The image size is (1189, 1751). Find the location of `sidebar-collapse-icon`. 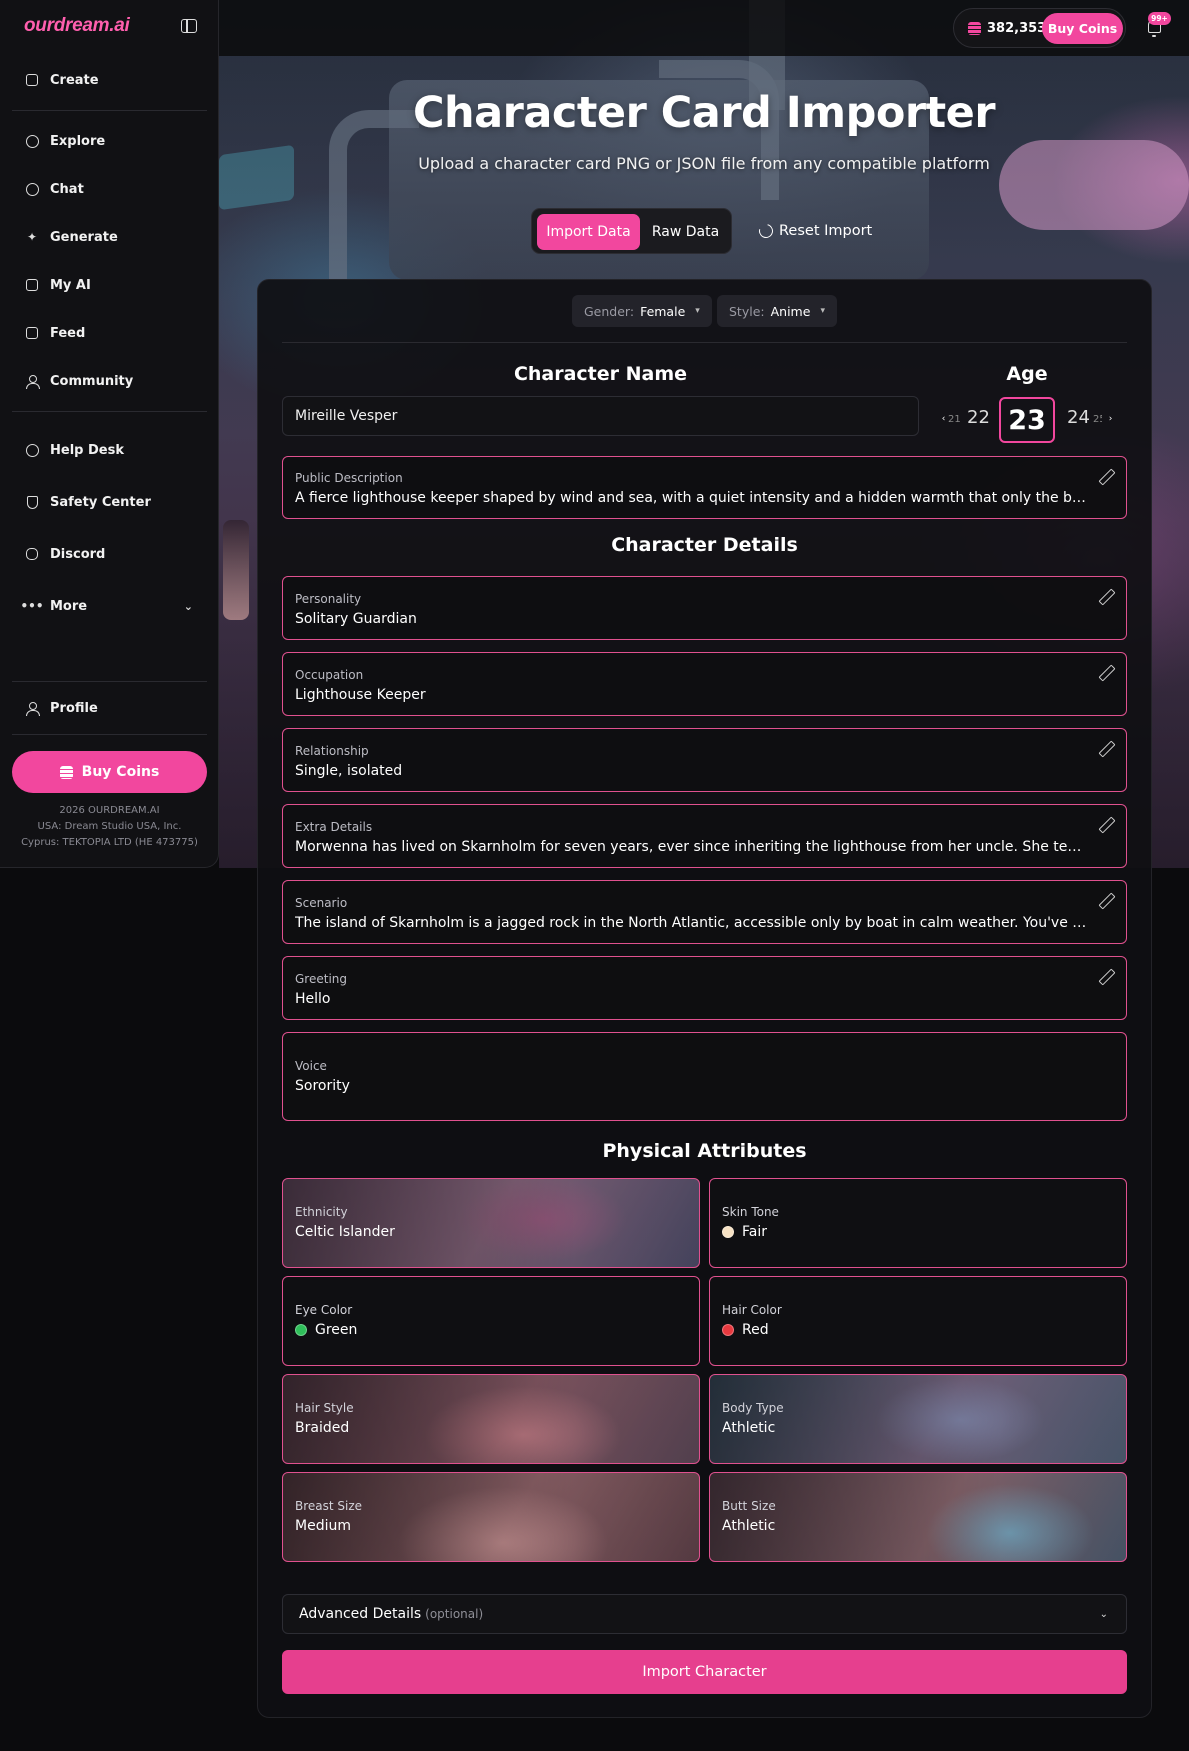

sidebar-collapse-icon is located at coordinates (189, 26).